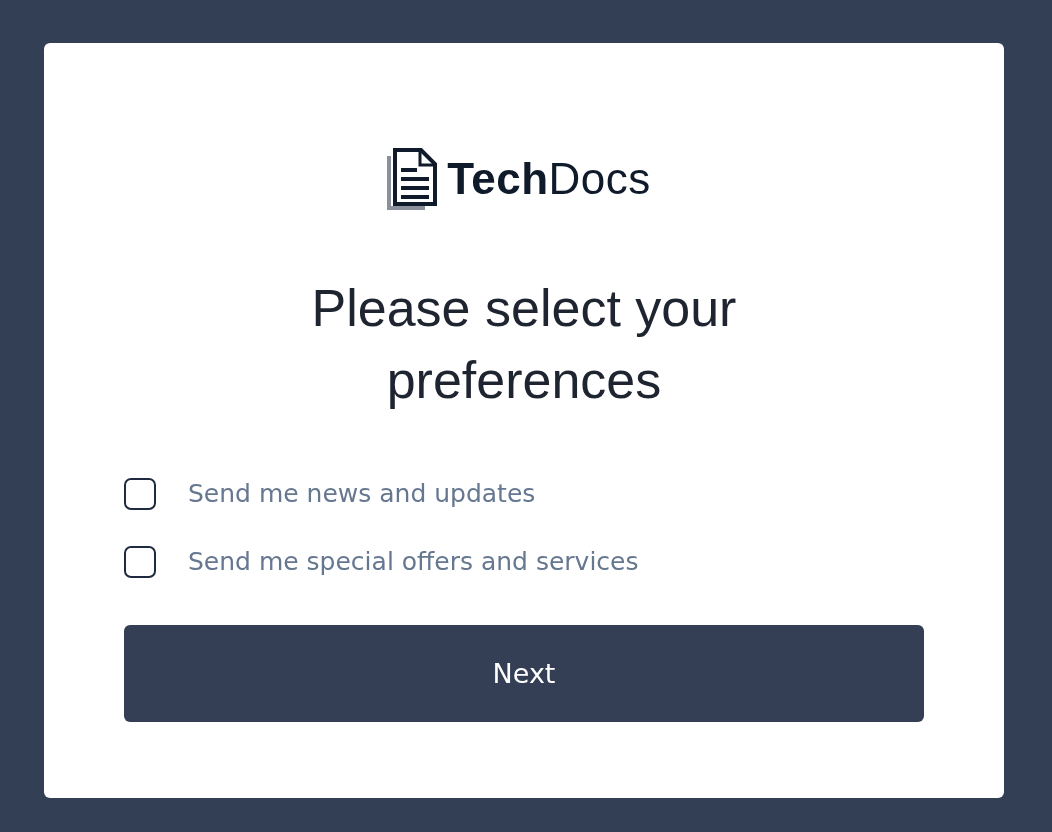 The image size is (1052, 832). I want to click on logo-text: TechDocs, so click(549, 179).